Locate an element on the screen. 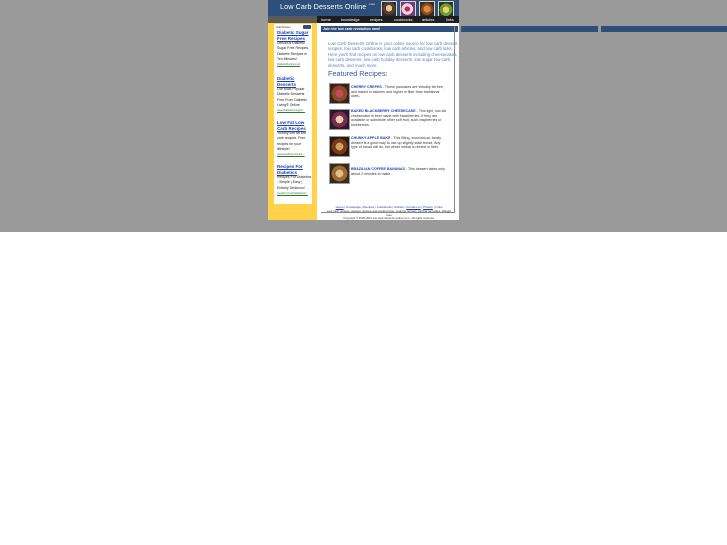 This screenshot has width=727, height=545. ad-url: DiabeticRecipes.net is located at coordinates (294, 65).